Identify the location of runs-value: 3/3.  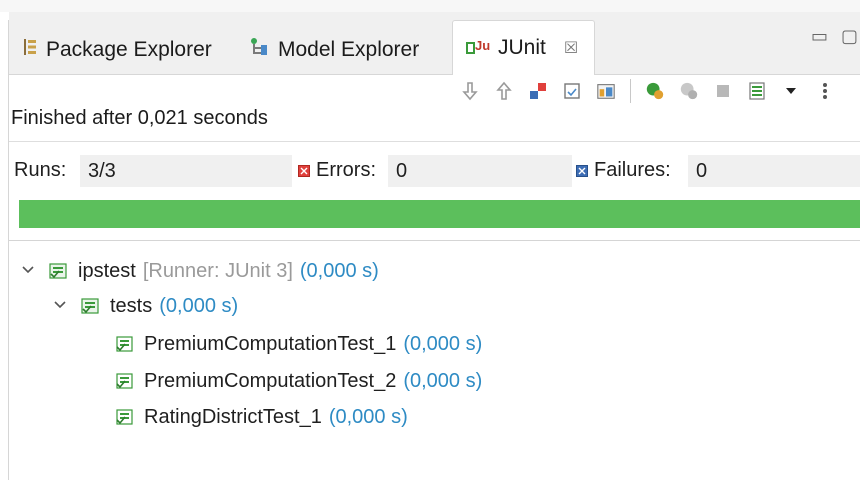
(186, 171).